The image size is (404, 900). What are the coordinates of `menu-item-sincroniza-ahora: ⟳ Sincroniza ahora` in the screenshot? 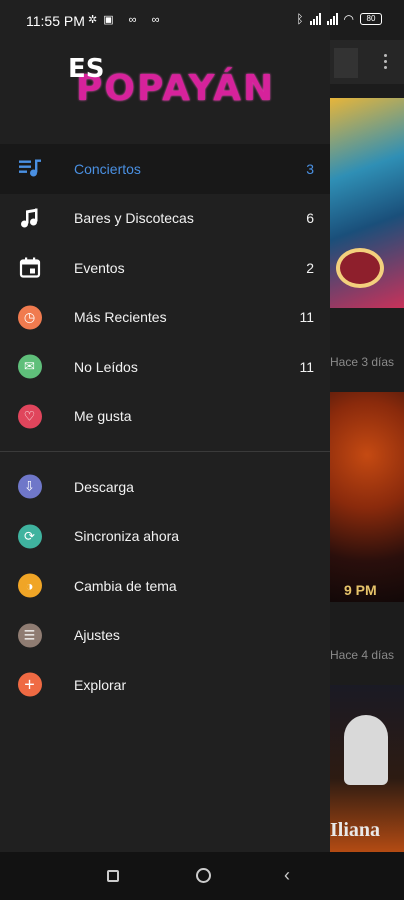 It's located at (165, 537).